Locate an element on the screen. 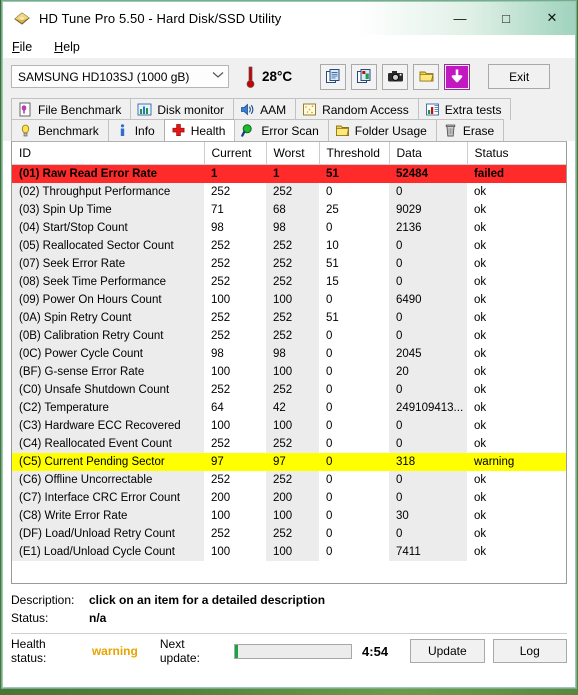 Image resolution: width=578 pixels, height=695 pixels. table-row: (DF) Load/Unload Retry Count 252 252 0 0 ok is located at coordinates (289, 533).